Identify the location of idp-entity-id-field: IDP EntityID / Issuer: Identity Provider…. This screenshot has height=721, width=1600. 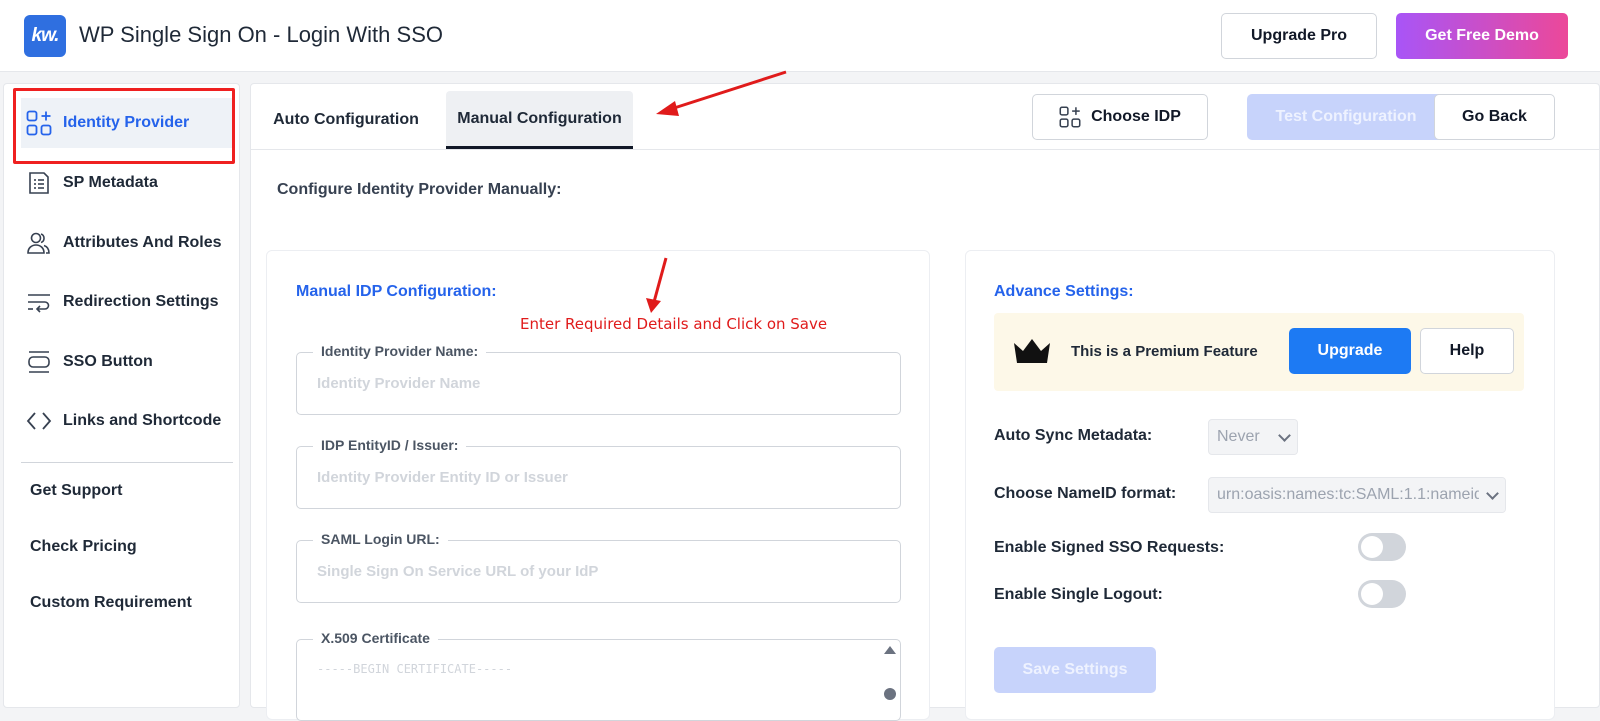
(598, 473).